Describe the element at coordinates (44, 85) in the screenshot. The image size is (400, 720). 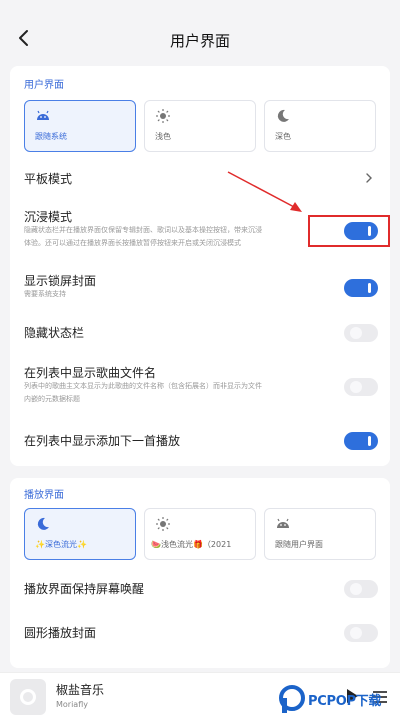
I see `section-label-ui: 用户界面` at that location.